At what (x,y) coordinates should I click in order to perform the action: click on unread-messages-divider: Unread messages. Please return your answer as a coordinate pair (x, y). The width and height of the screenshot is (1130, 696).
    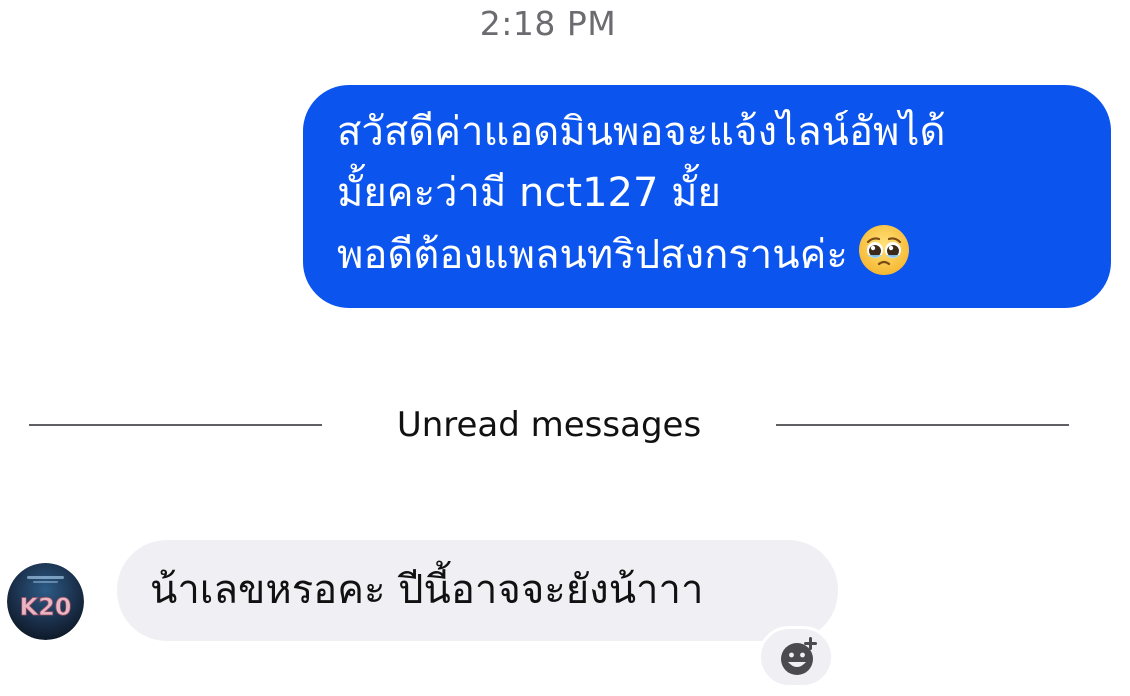
    Looking at the image, I should click on (549, 425).